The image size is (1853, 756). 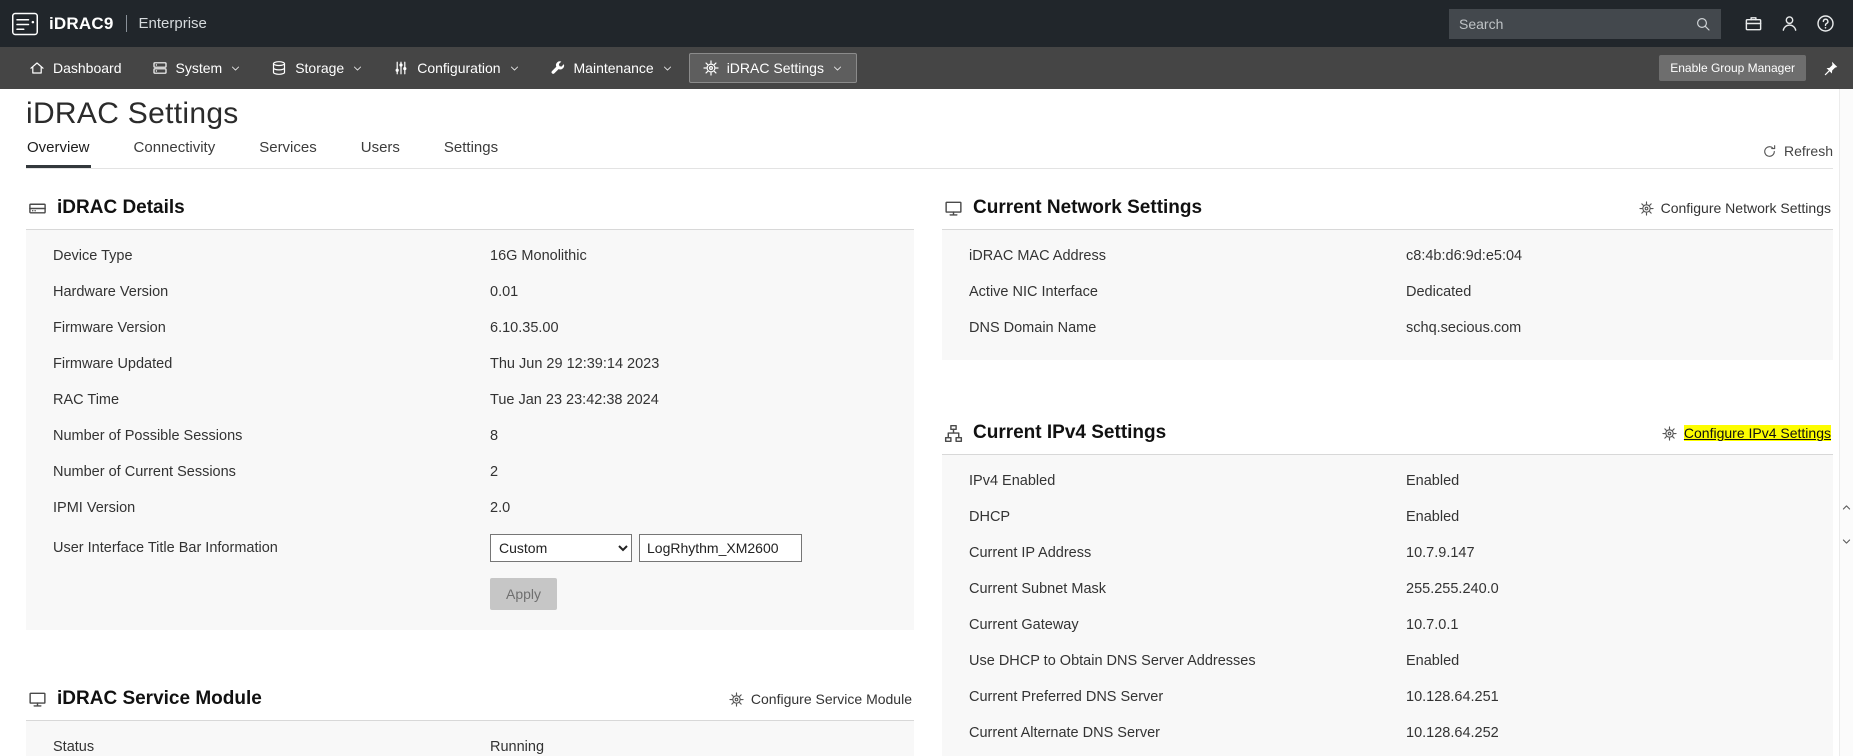 What do you see at coordinates (148, 436) in the screenshot?
I see `row-label: Number of Possible Sessions` at bounding box center [148, 436].